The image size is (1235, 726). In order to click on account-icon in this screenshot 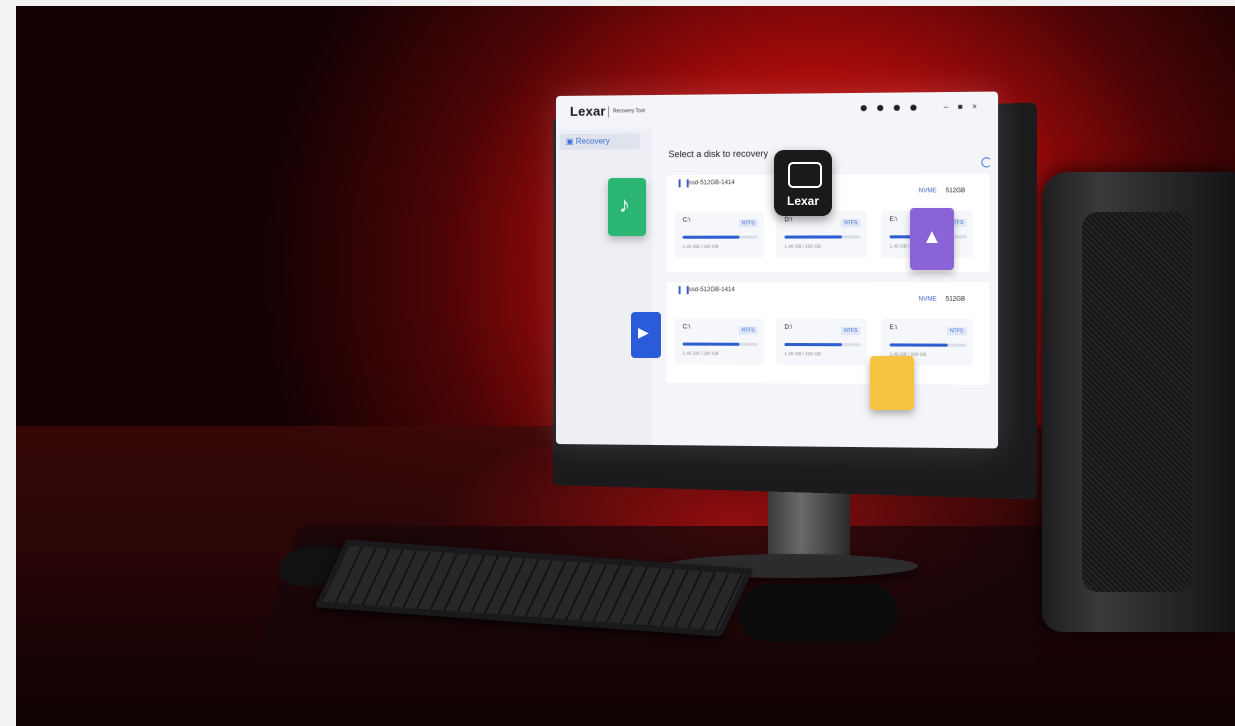, I will do `click(863, 108)`.